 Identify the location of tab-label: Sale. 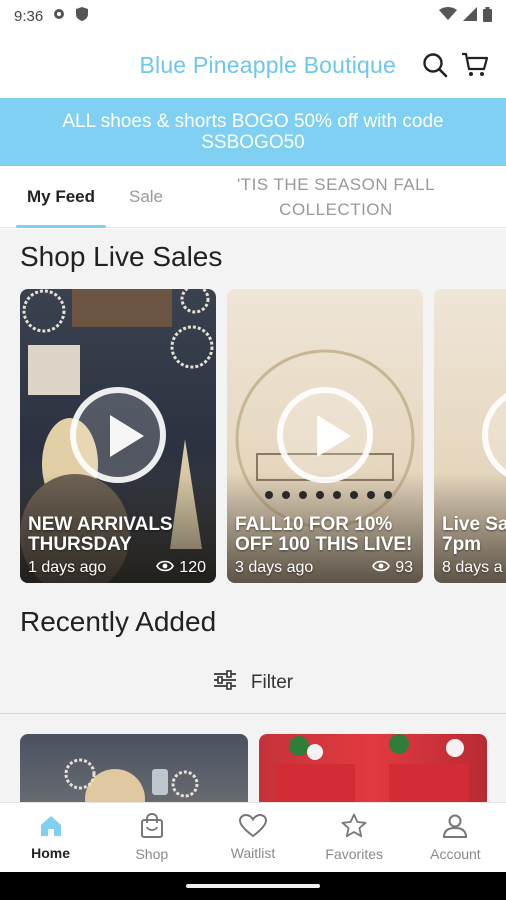
(146, 196).